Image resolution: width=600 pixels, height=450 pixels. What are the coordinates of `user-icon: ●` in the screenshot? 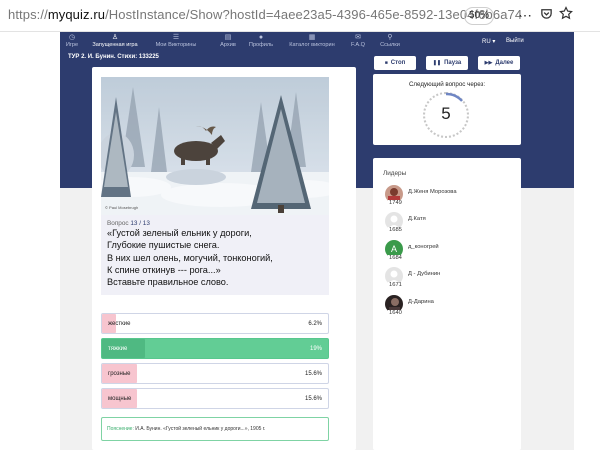 It's located at (261, 37).